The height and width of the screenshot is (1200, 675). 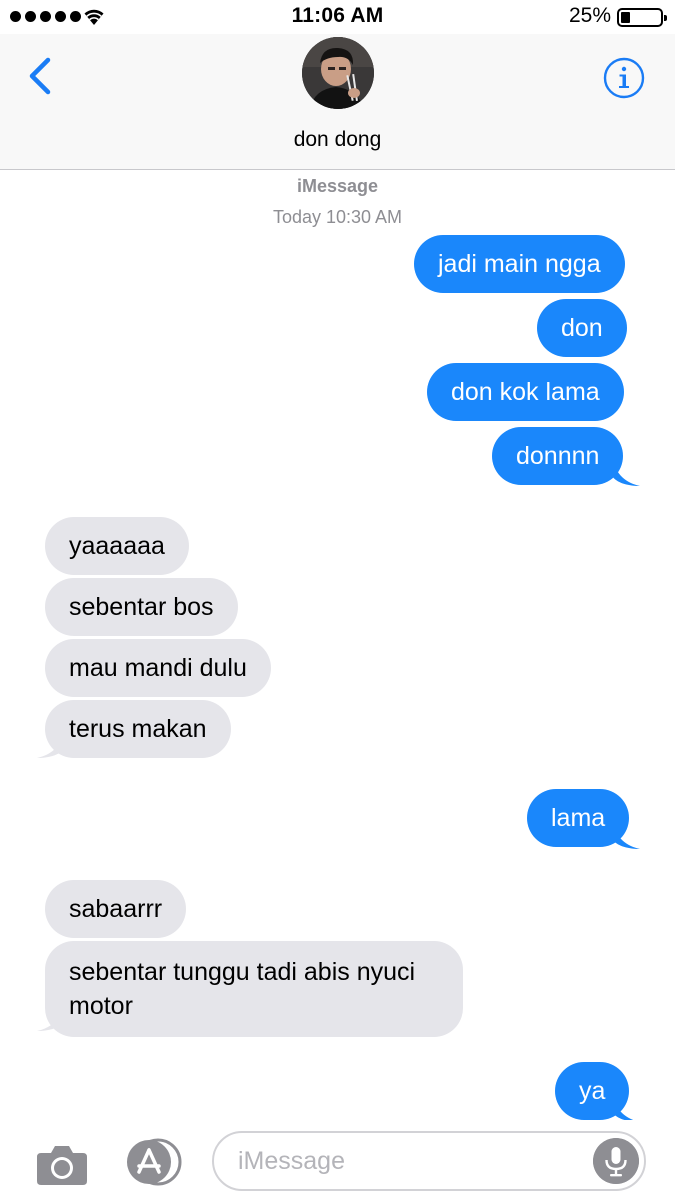 What do you see at coordinates (337, 186) in the screenshot?
I see `service-label: iMessage` at bounding box center [337, 186].